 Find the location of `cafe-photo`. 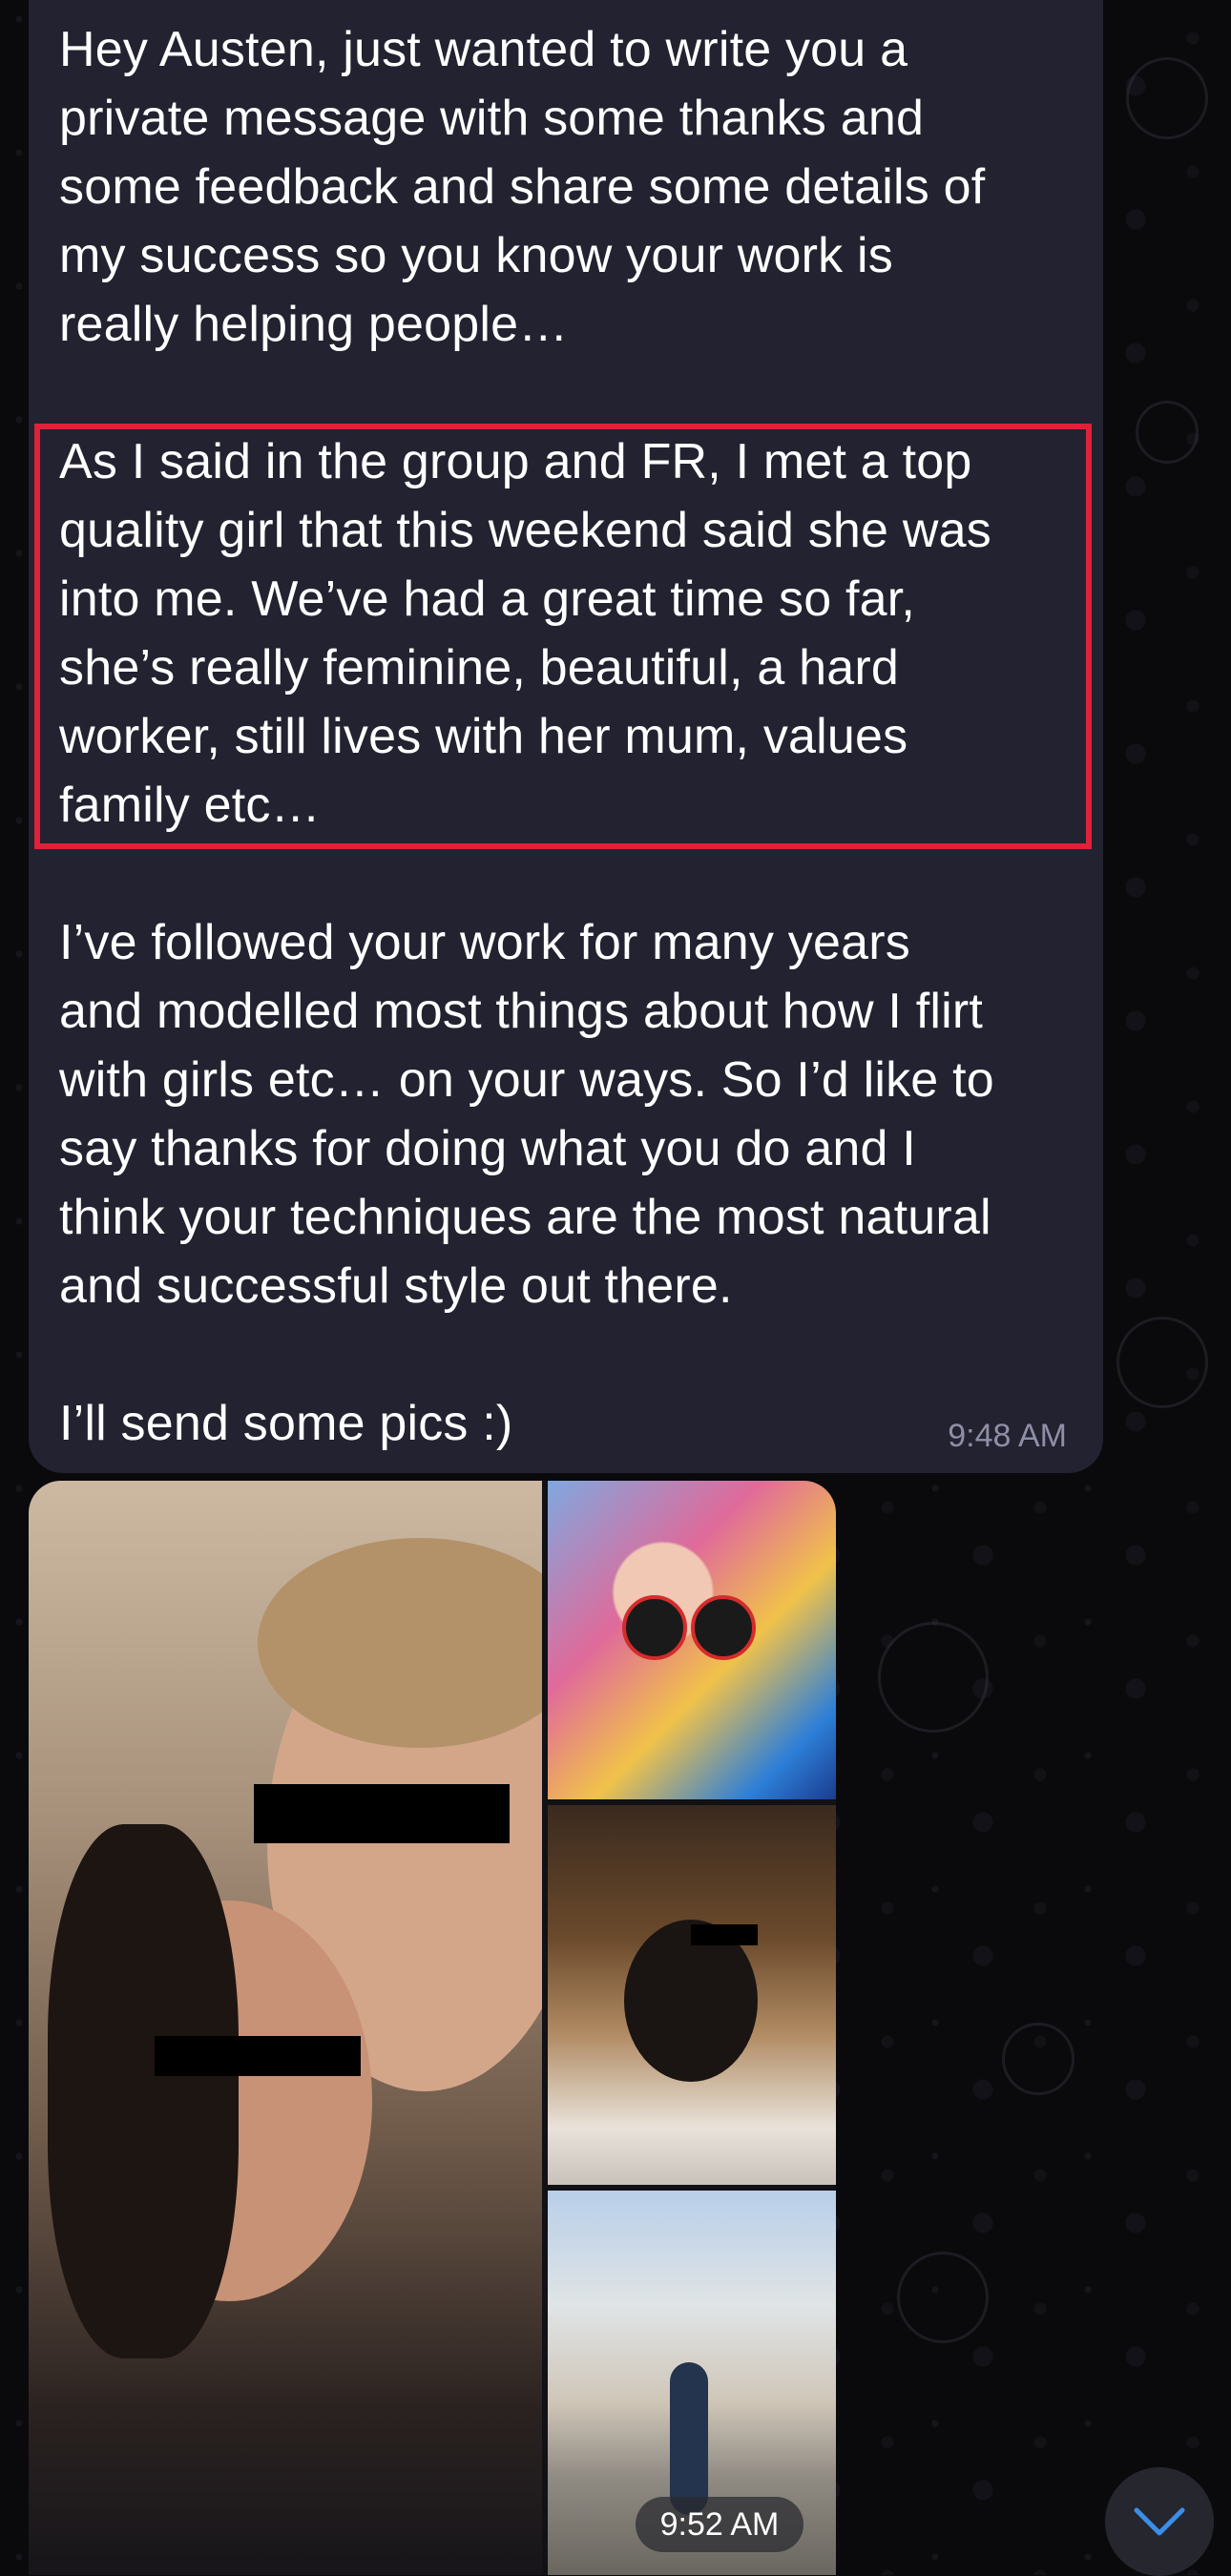

cafe-photo is located at coordinates (692, 1995).